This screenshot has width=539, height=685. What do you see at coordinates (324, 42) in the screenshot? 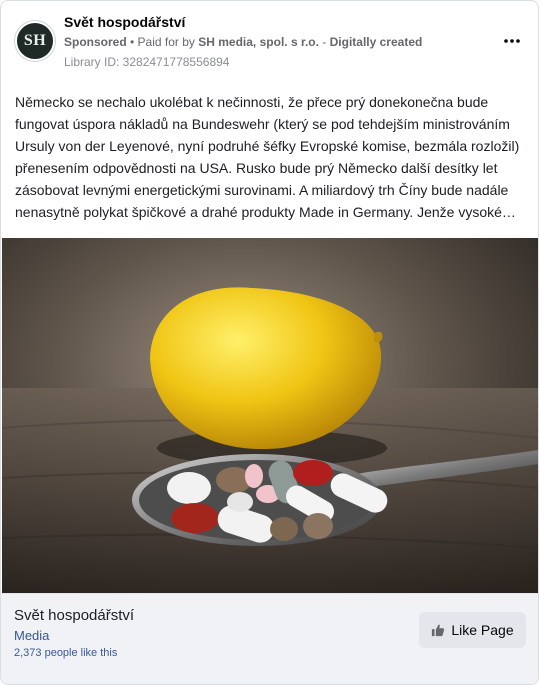
I see `meta-dash: -` at bounding box center [324, 42].